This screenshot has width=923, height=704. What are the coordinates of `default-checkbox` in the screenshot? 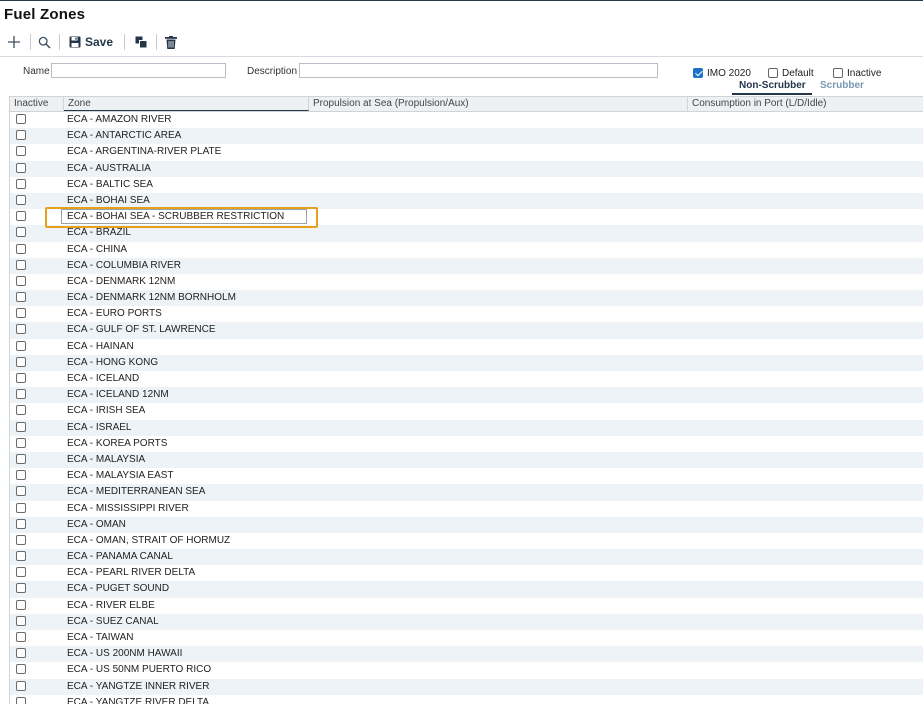 It's located at (773, 73).